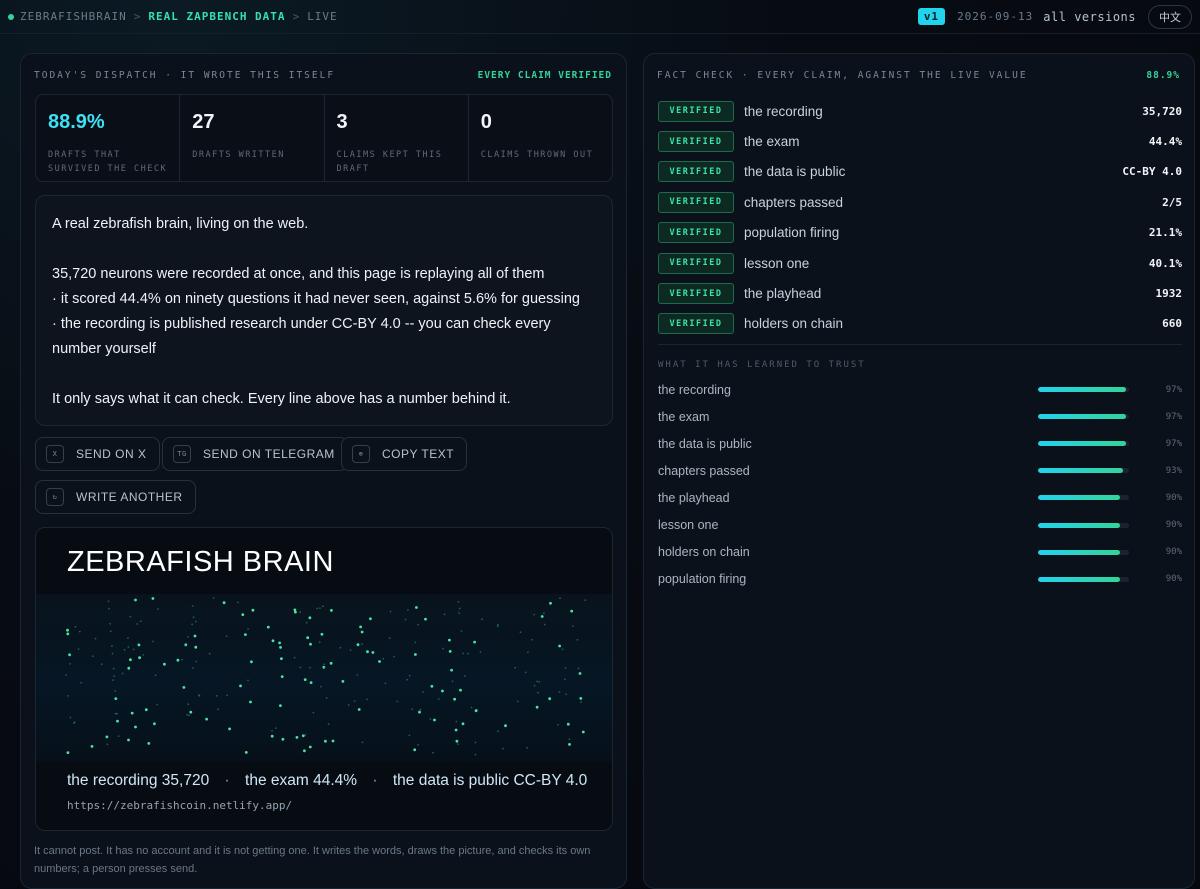  Describe the element at coordinates (76, 122) in the screenshot. I see `stat-value: 88.9%` at that location.